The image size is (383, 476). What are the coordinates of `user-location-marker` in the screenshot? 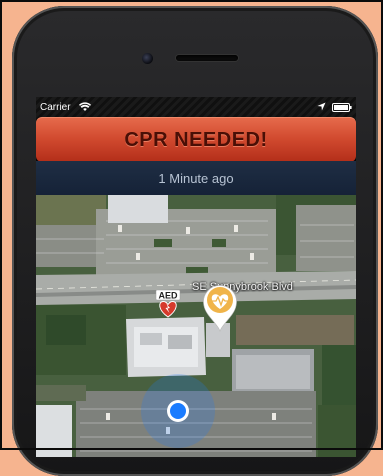 It's located at (178, 411).